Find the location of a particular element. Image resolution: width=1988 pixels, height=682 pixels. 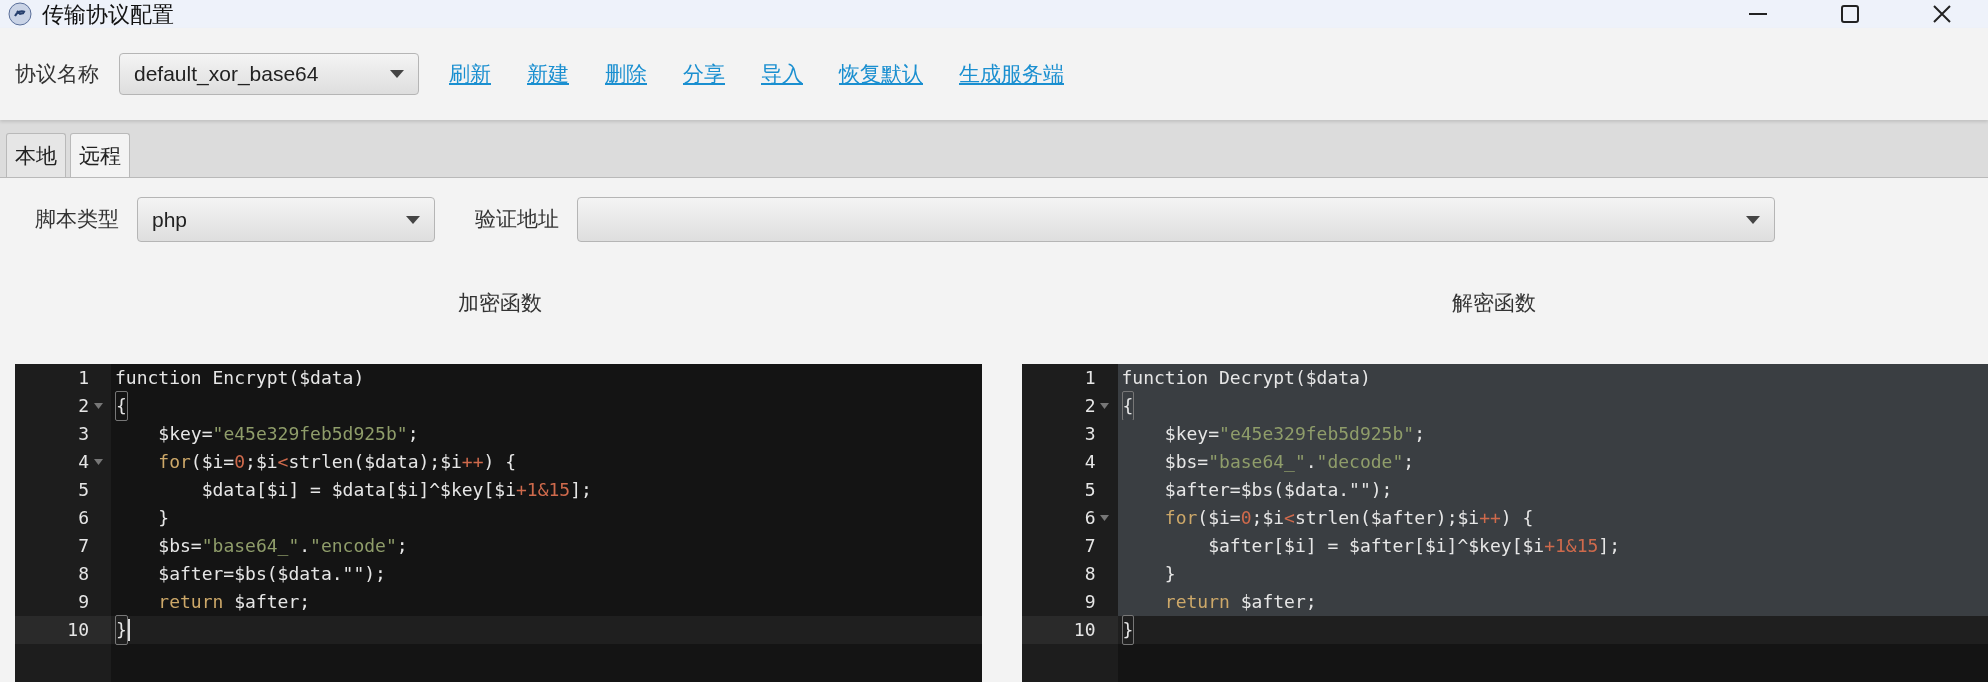

toolbar-link: 恢复默认 is located at coordinates (881, 74).